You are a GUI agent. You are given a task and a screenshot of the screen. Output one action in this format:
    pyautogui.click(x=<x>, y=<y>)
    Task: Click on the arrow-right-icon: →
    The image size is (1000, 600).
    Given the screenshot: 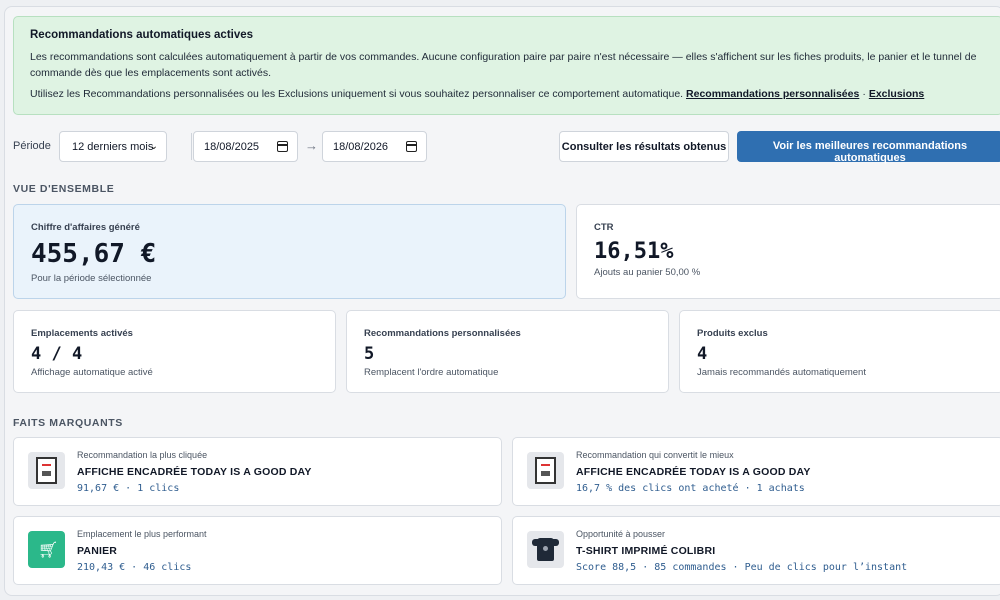 What is the action you would take?
    pyautogui.click(x=311, y=145)
    